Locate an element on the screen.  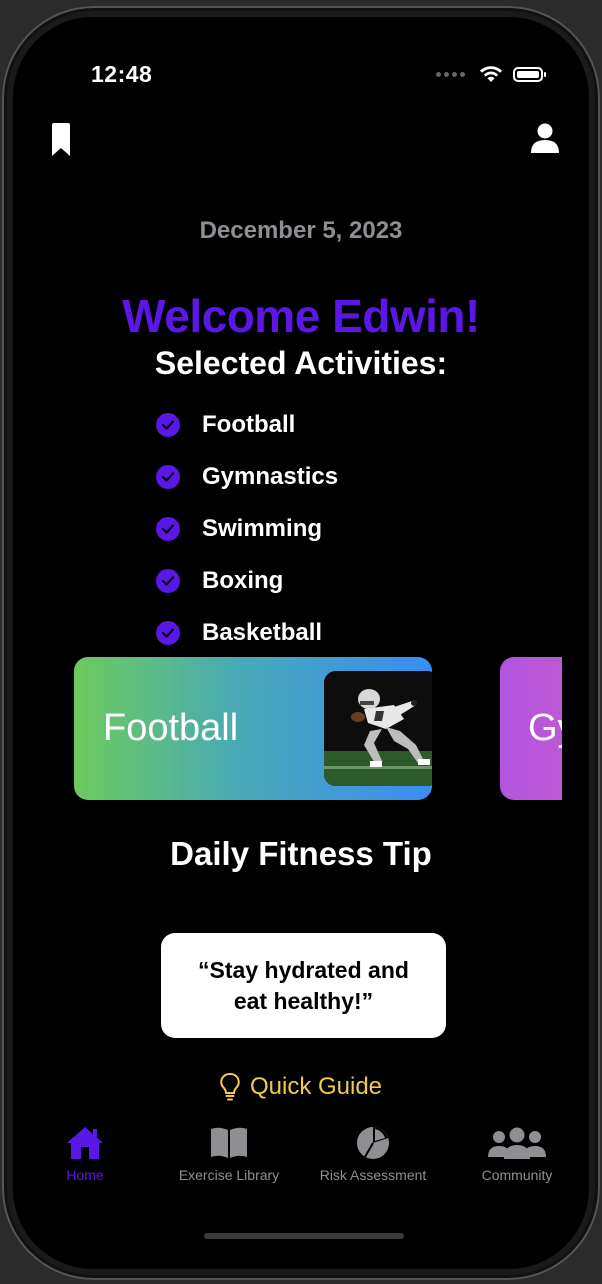
list-item: Football is located at coordinates (247, 425).